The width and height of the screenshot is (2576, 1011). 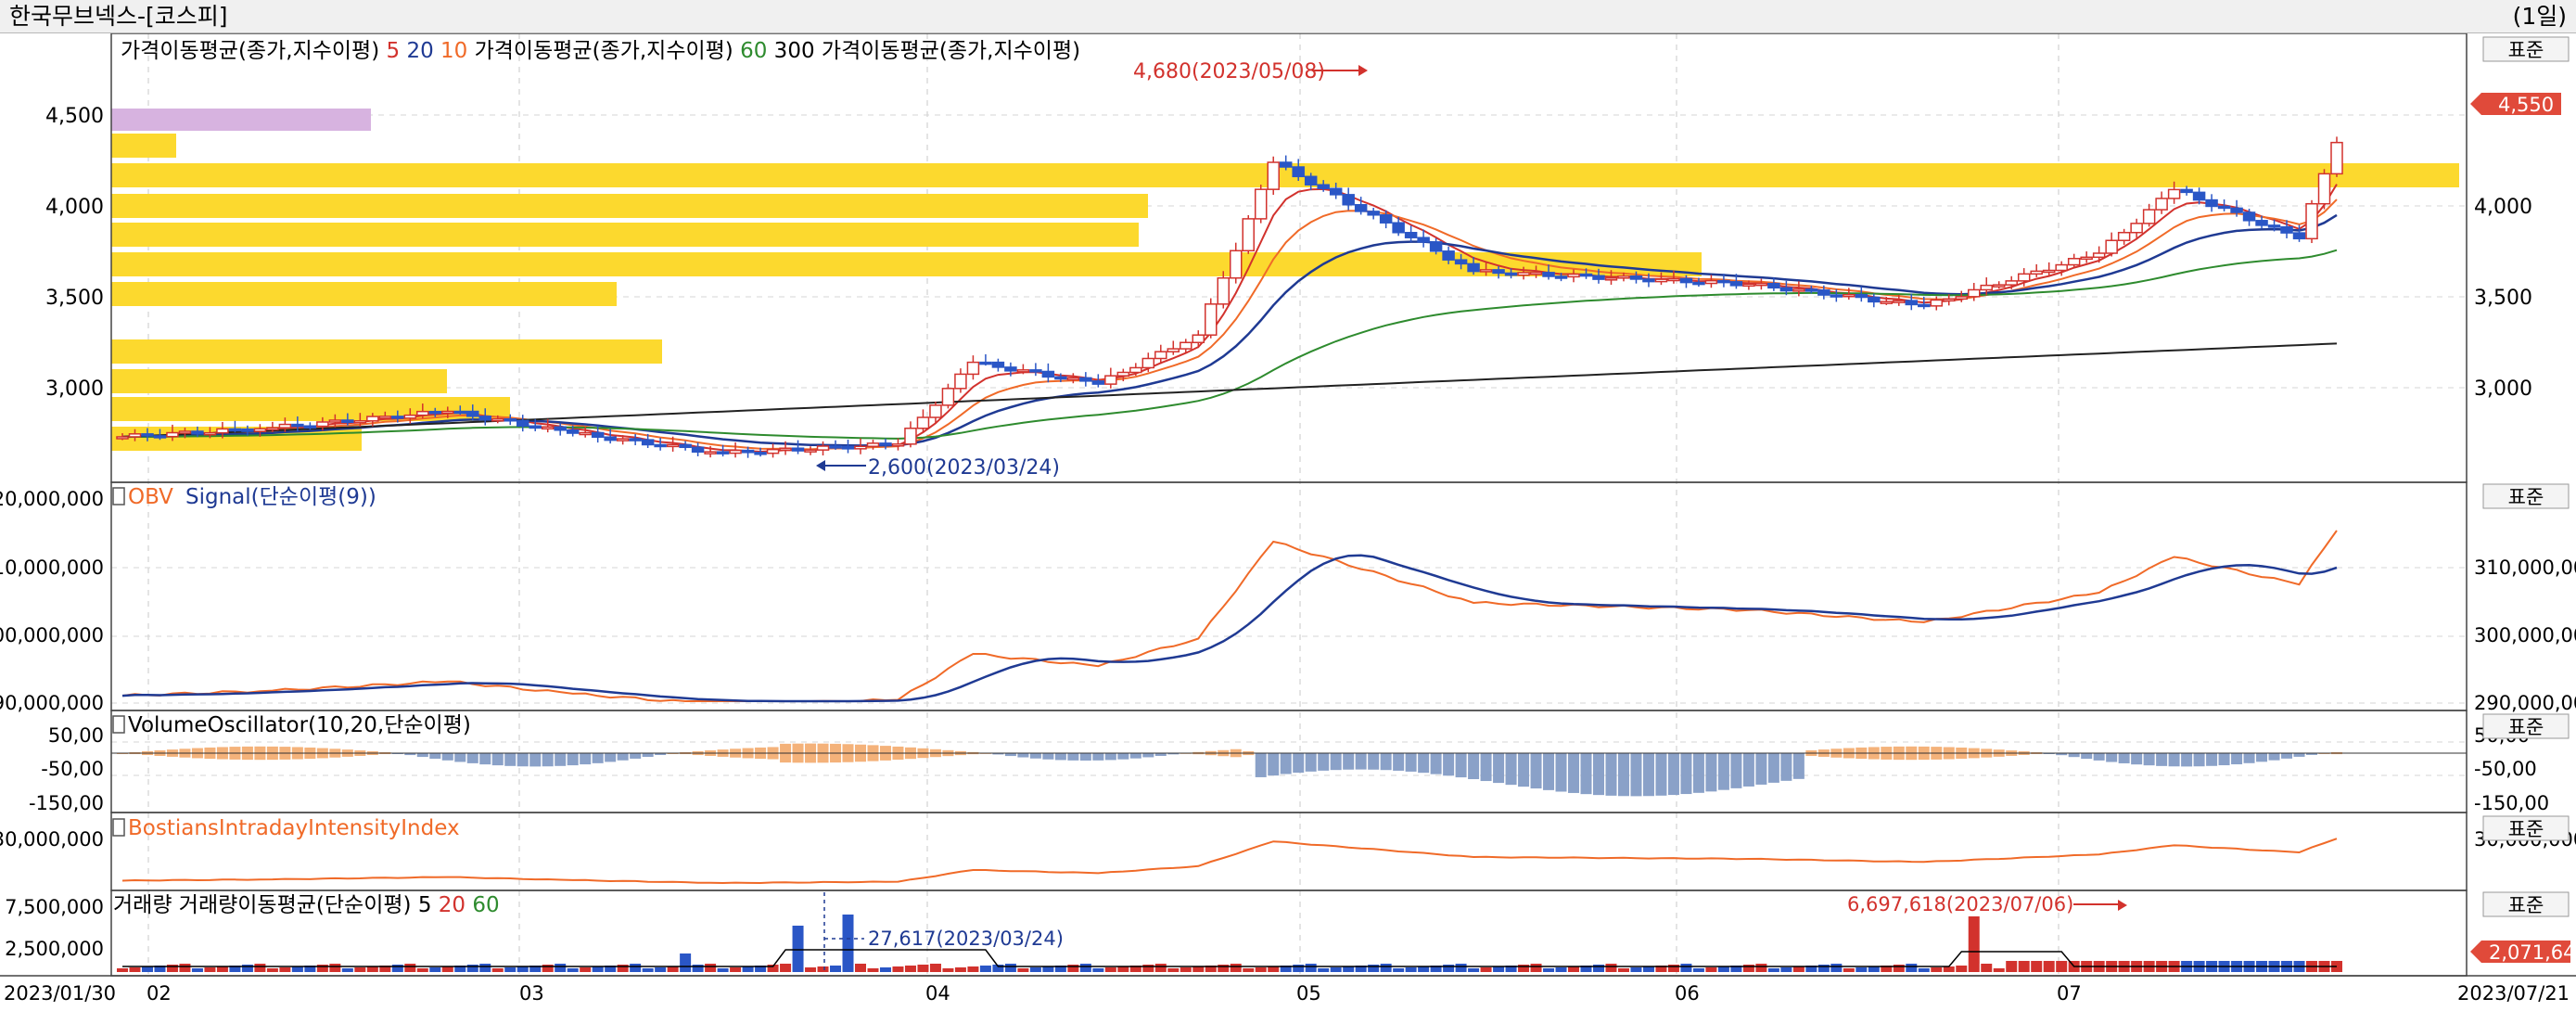 What do you see at coordinates (1229, 71) in the screenshot?
I see `svg-text: 4,680(2023/05/08)` at bounding box center [1229, 71].